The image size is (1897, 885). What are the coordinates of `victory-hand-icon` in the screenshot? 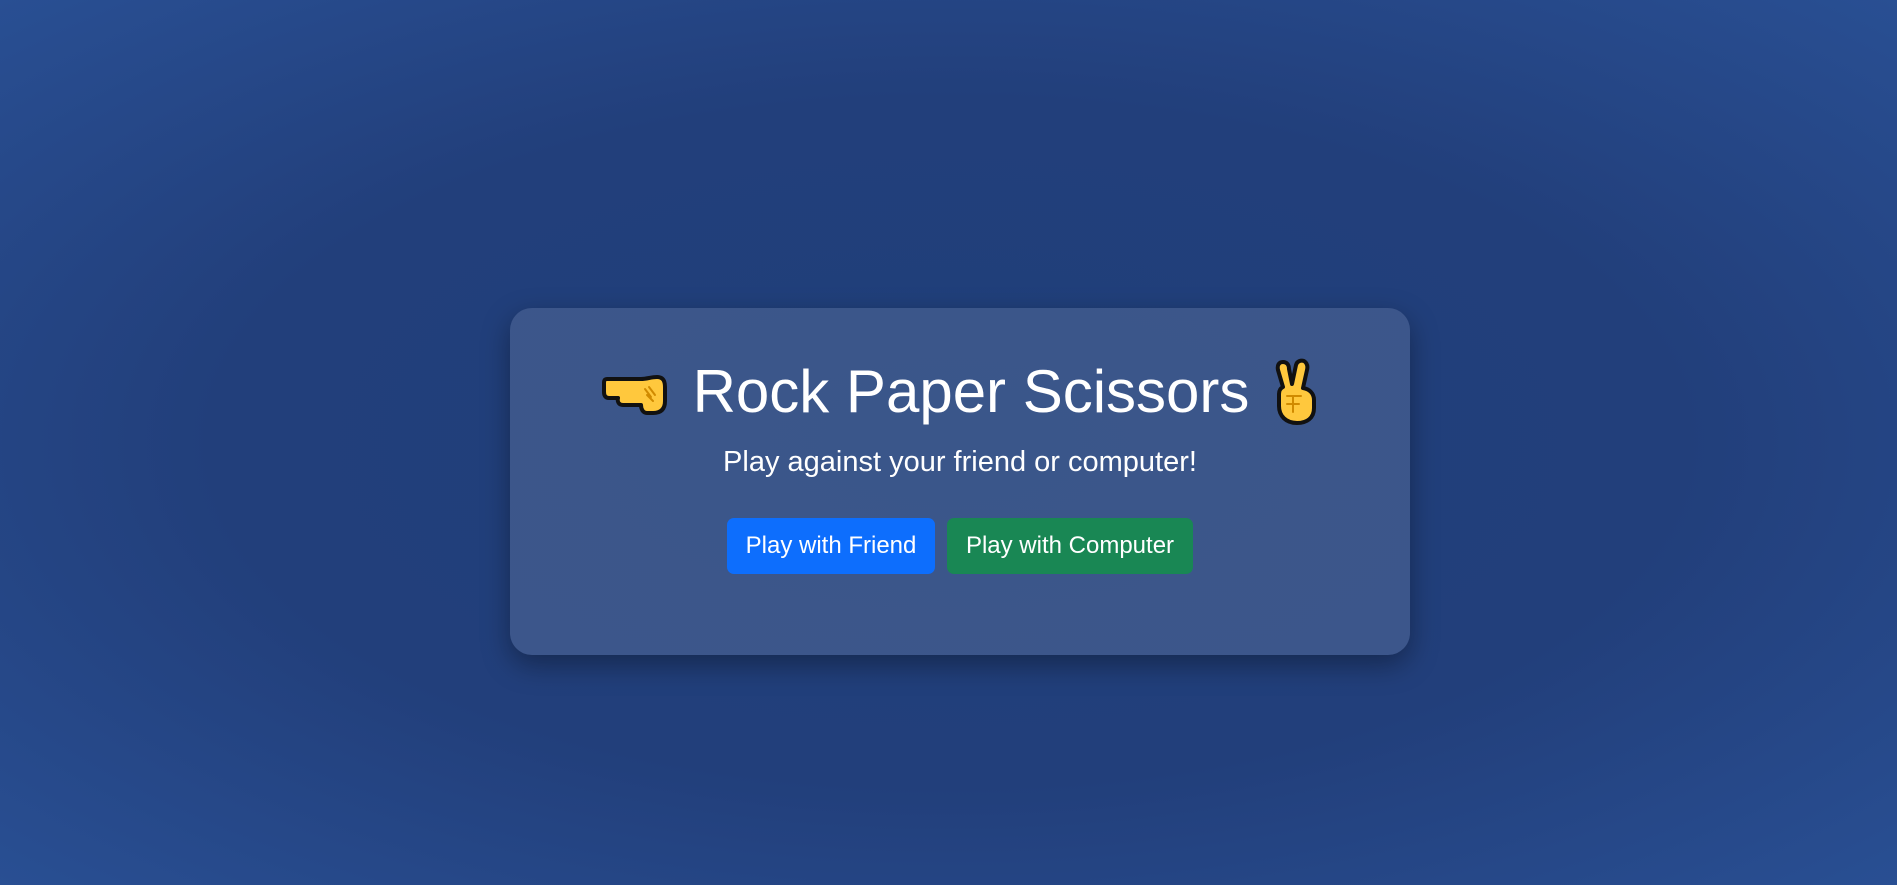 It's located at (1296, 392).